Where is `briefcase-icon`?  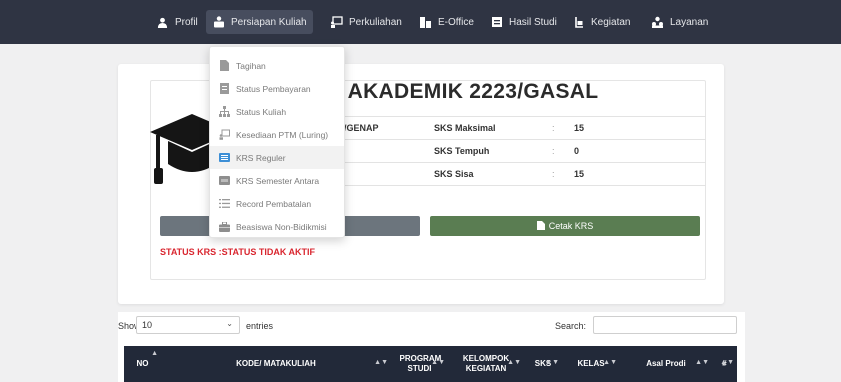
briefcase-icon is located at coordinates (224, 226).